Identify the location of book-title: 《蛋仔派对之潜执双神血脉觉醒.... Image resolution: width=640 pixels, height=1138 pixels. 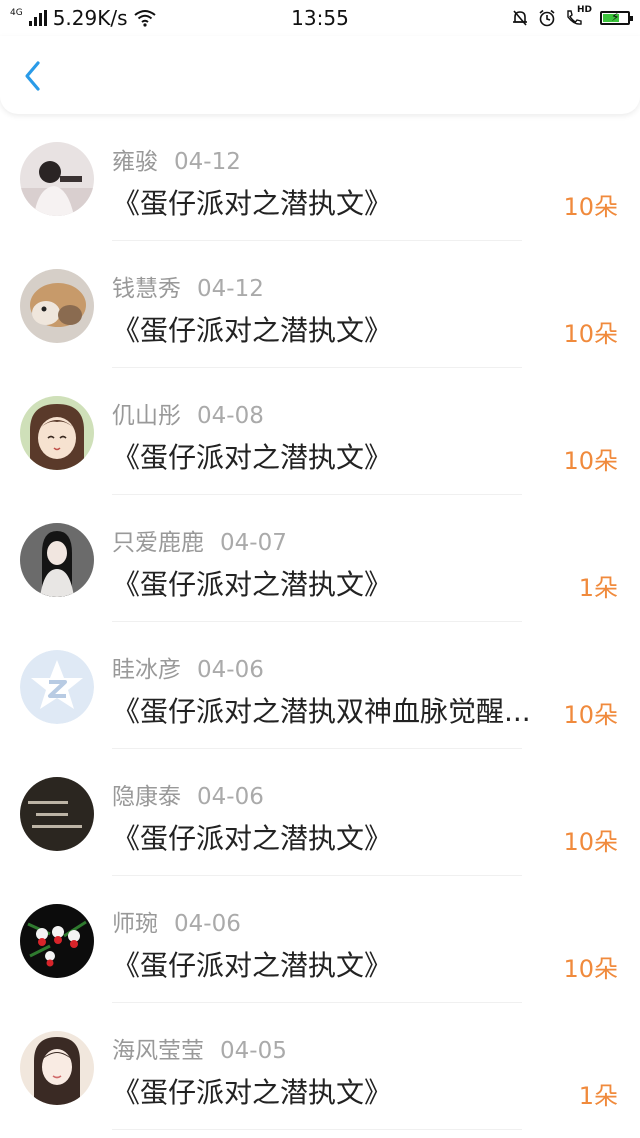
(334, 710).